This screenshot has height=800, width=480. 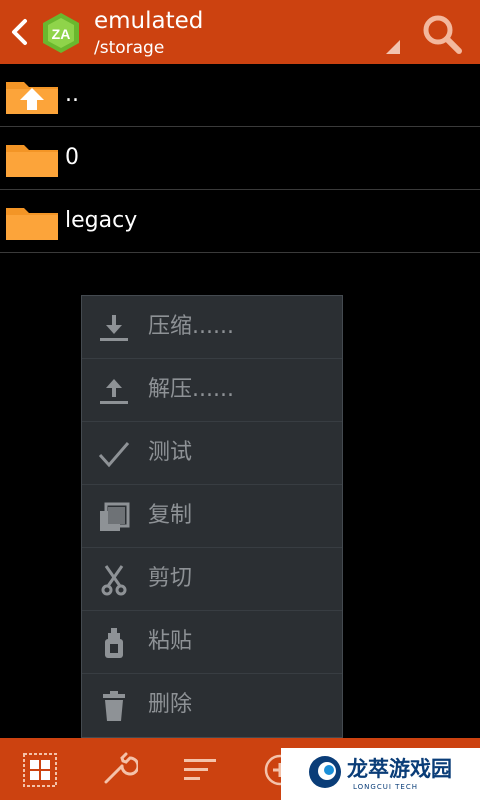 What do you see at coordinates (170, 641) in the screenshot?
I see `menu-item-label: 粘贴` at bounding box center [170, 641].